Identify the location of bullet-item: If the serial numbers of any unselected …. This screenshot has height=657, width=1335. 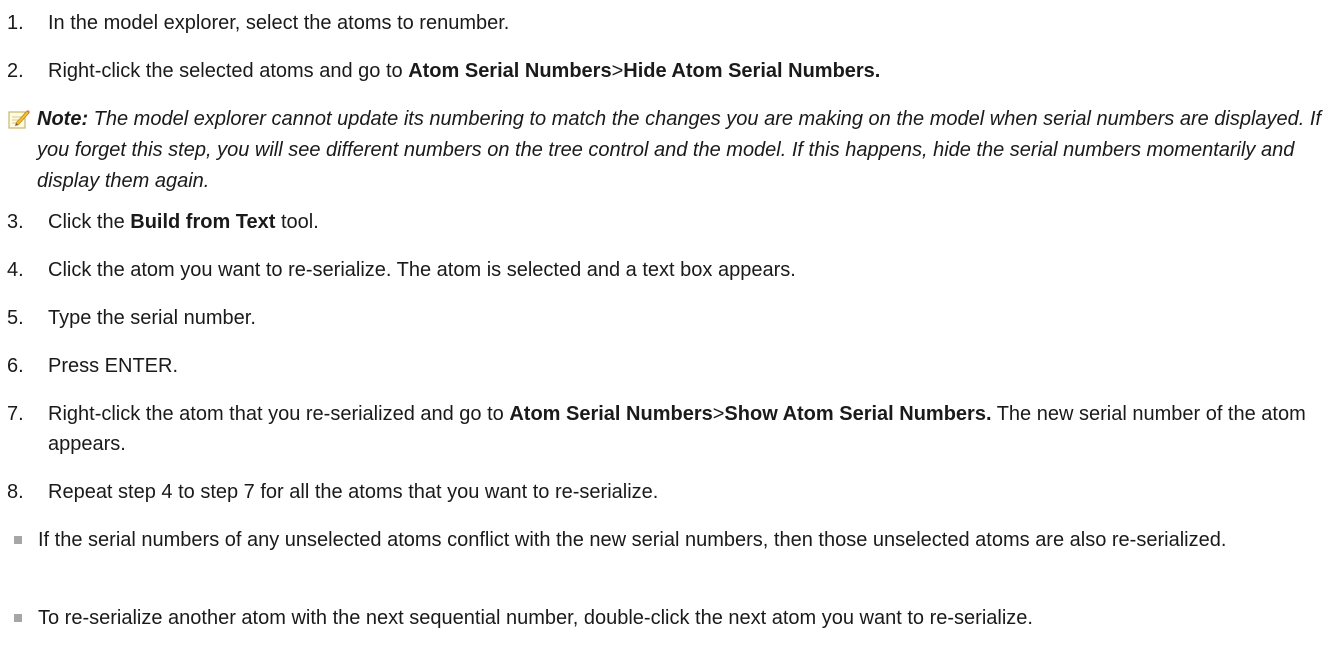
(667, 555).